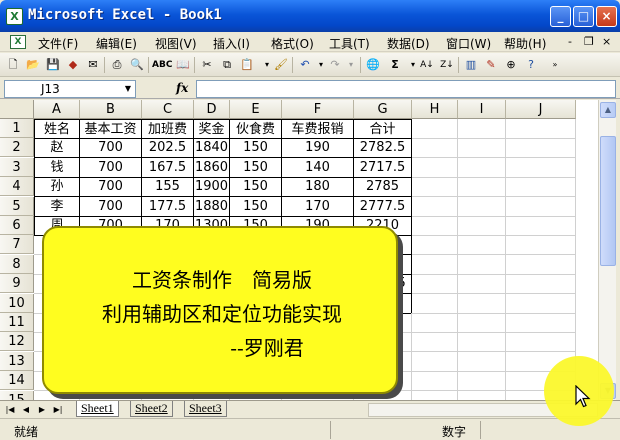 The width and height of the screenshot is (620, 440). I want to click on cell-b3: 700, so click(111, 167).